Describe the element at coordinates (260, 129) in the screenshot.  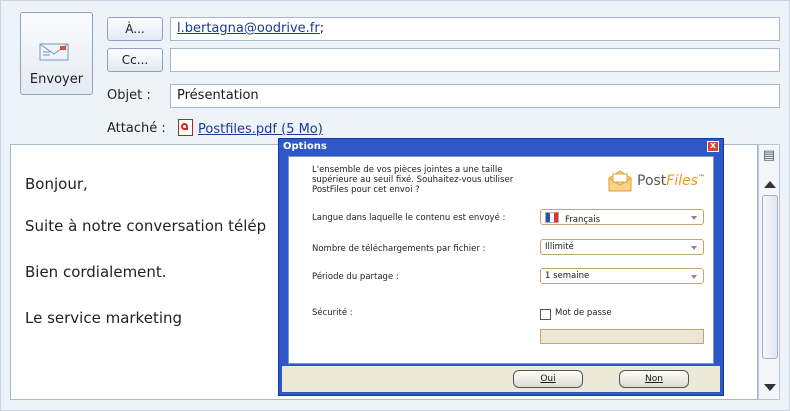
I see `attachment-name: Postfiles.pdf (5 Mo)` at that location.